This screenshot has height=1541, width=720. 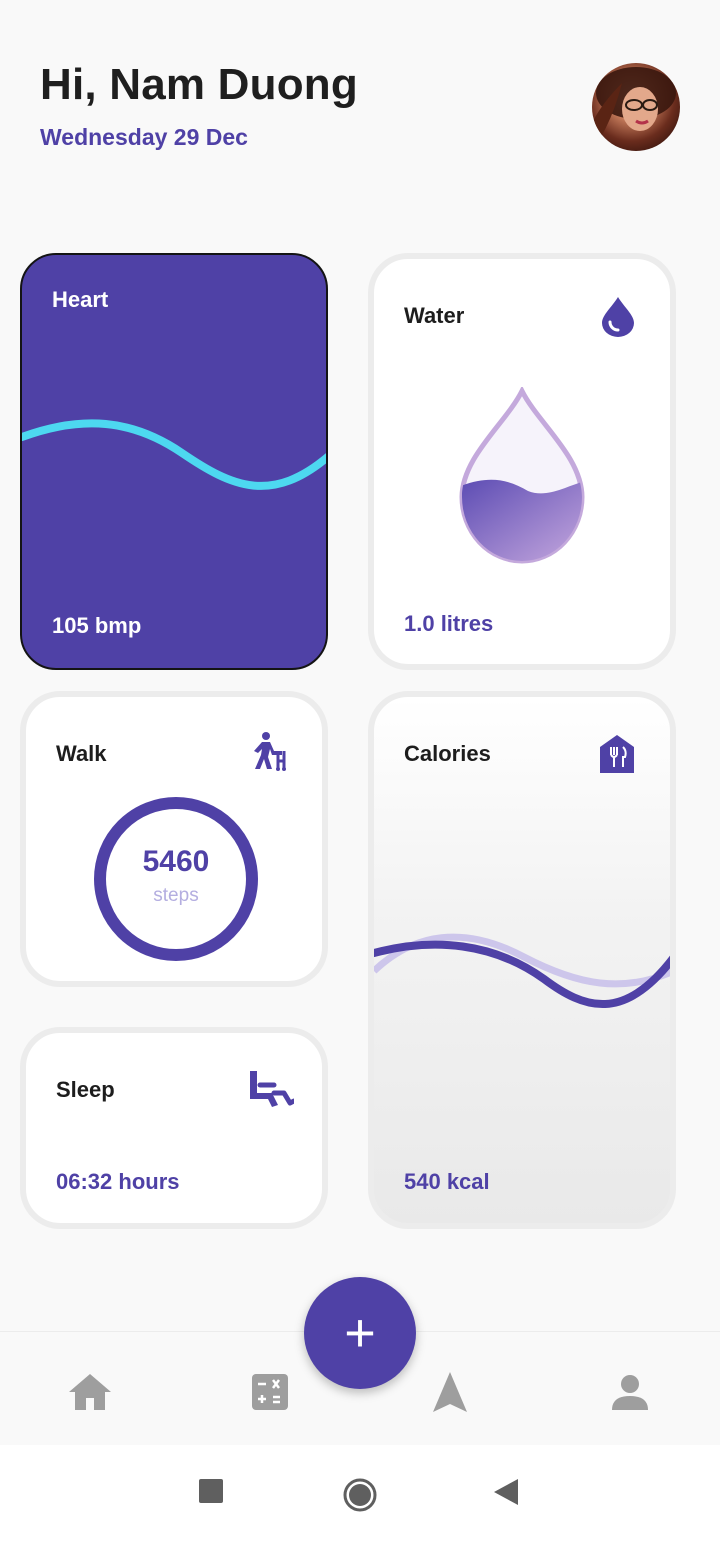 I want to click on calories-card: Calories 540 kcal, so click(x=522, y=960).